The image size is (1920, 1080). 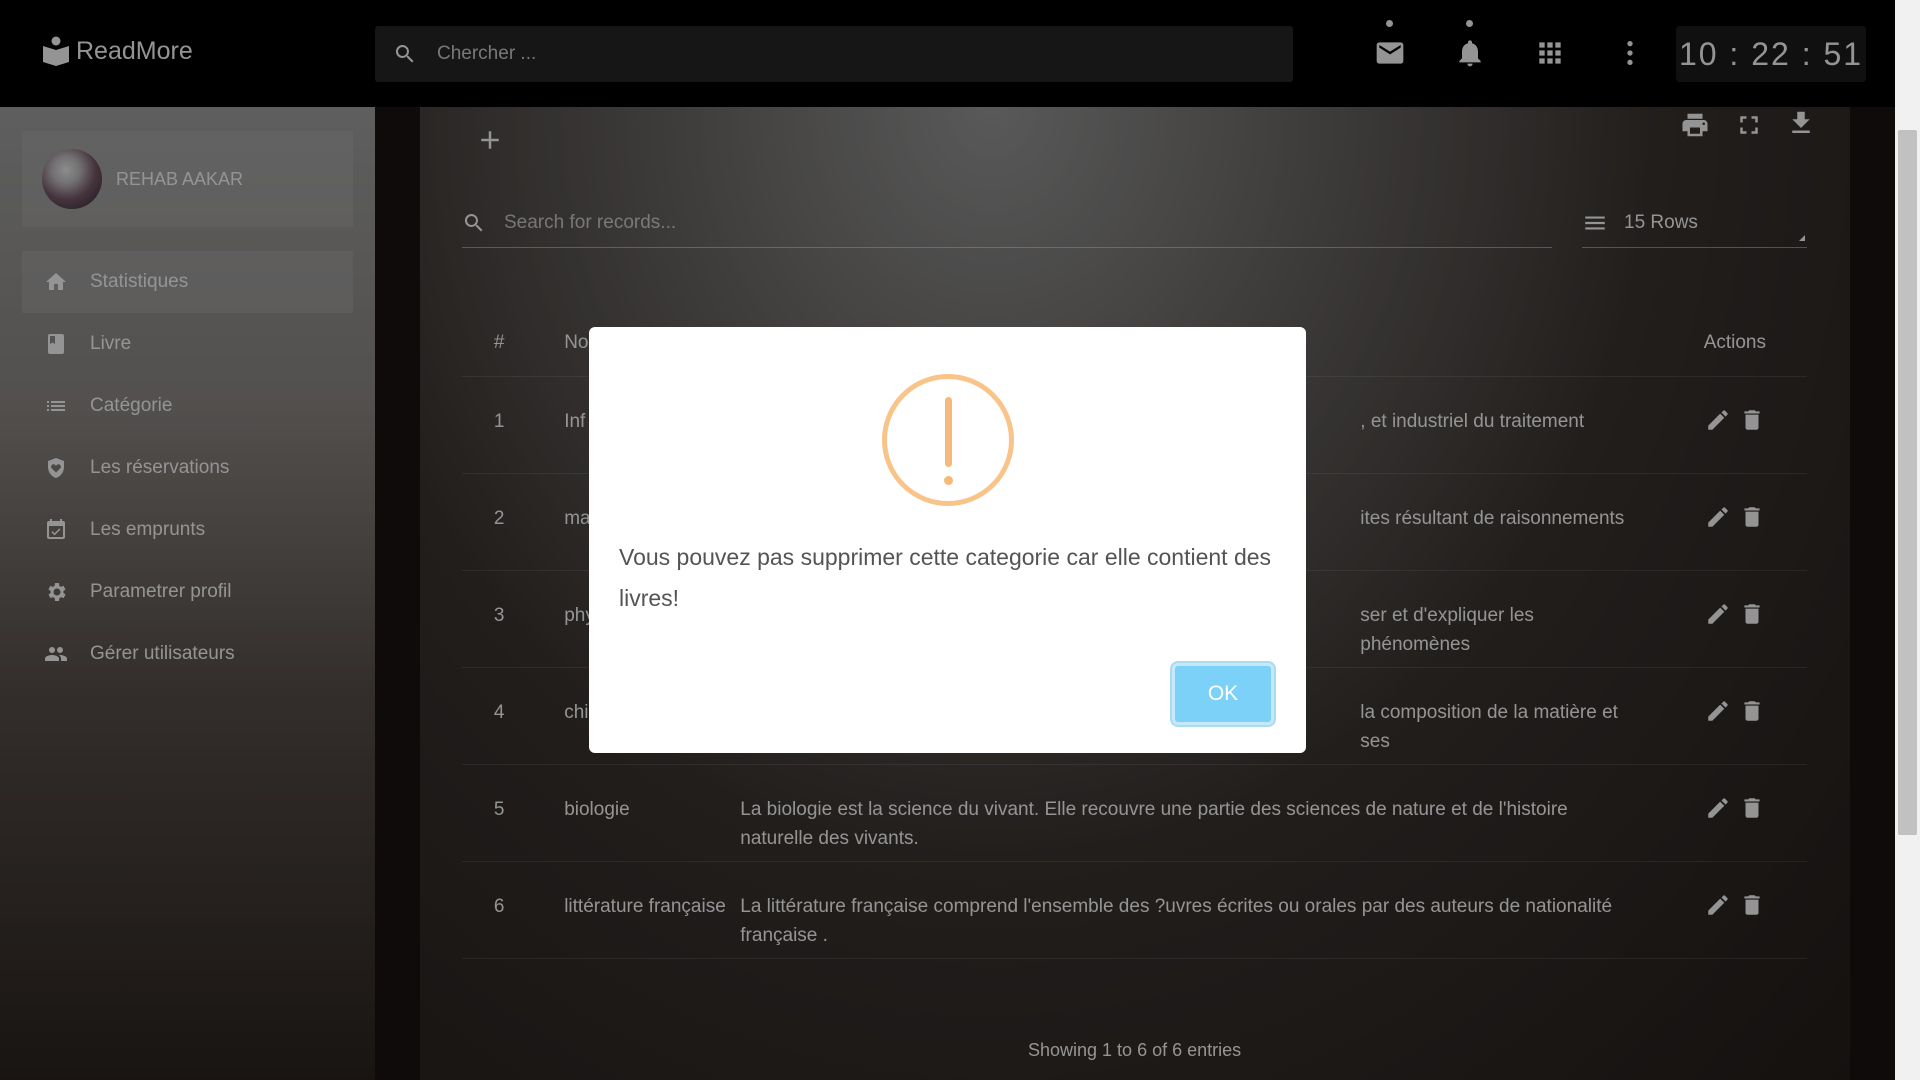 I want to click on warning-mark-bar, so click(x=948, y=432).